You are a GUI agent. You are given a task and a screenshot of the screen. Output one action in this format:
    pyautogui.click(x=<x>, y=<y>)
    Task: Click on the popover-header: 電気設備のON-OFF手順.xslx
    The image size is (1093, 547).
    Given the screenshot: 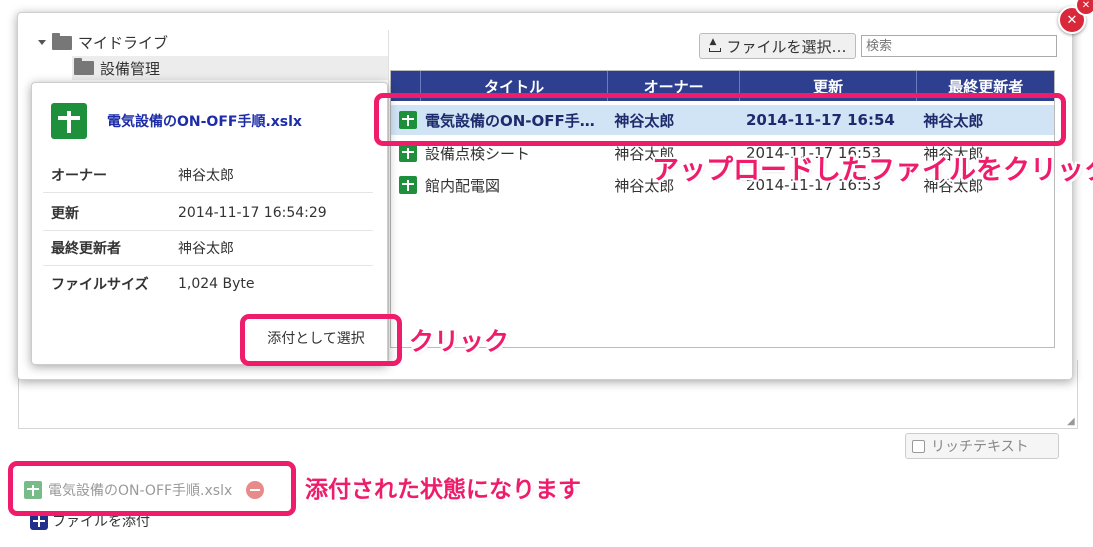 What is the action you would take?
    pyautogui.click(x=176, y=121)
    